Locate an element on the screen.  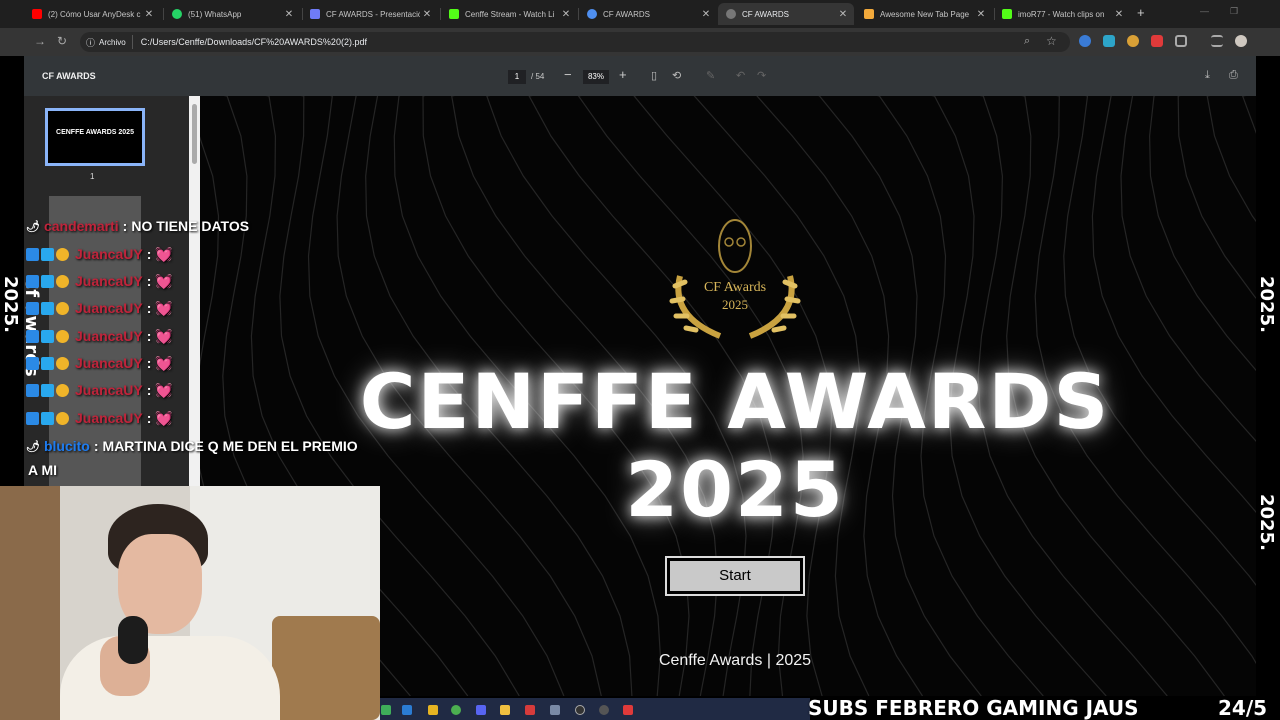
info-icon: ⓘ is located at coordinates (91, 42).